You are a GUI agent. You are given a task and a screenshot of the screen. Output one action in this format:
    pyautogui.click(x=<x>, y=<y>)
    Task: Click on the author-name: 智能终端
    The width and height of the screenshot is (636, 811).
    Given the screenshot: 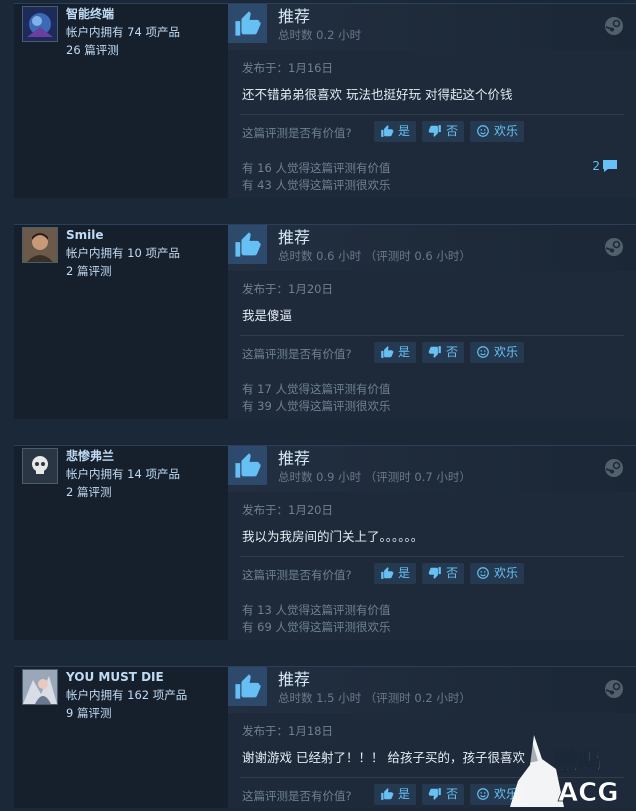 What is the action you would take?
    pyautogui.click(x=151, y=14)
    